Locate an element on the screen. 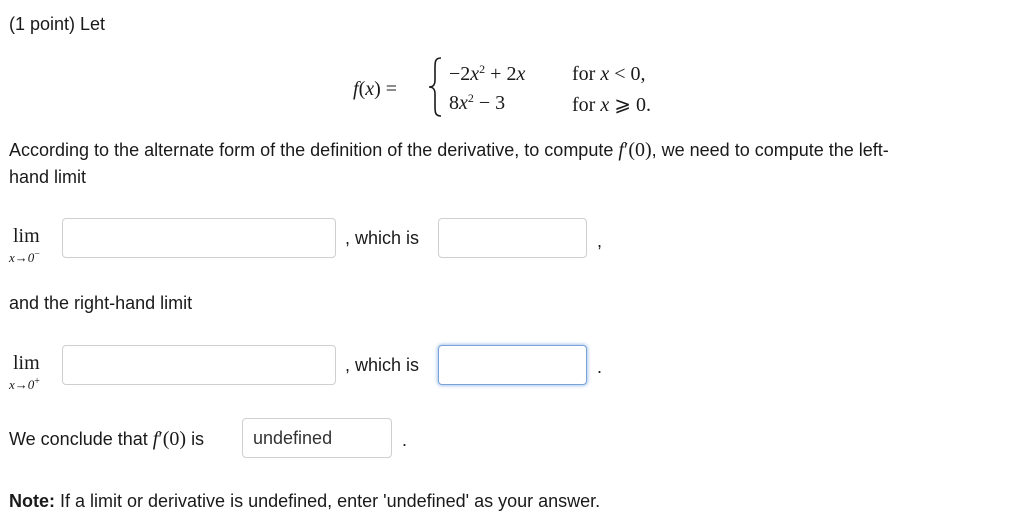 Image resolution: width=1024 pixels, height=522 pixels. left-limit-expression-input is located at coordinates (199, 238).